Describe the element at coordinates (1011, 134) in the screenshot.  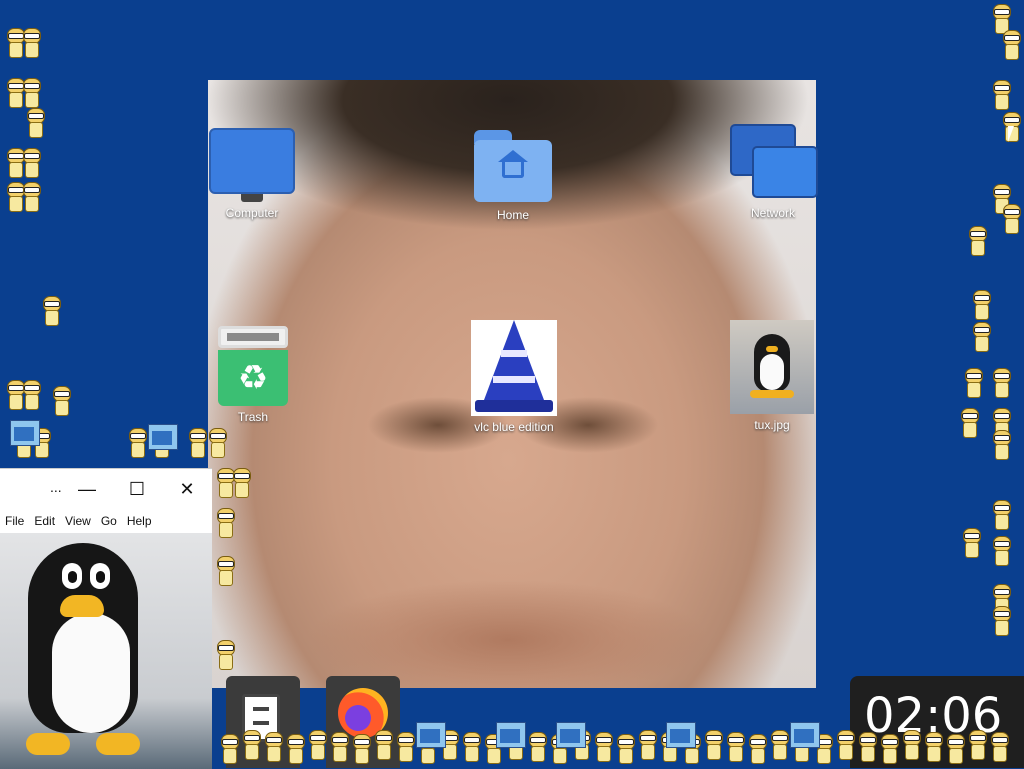
I see `mouse-cursor-icon` at that location.